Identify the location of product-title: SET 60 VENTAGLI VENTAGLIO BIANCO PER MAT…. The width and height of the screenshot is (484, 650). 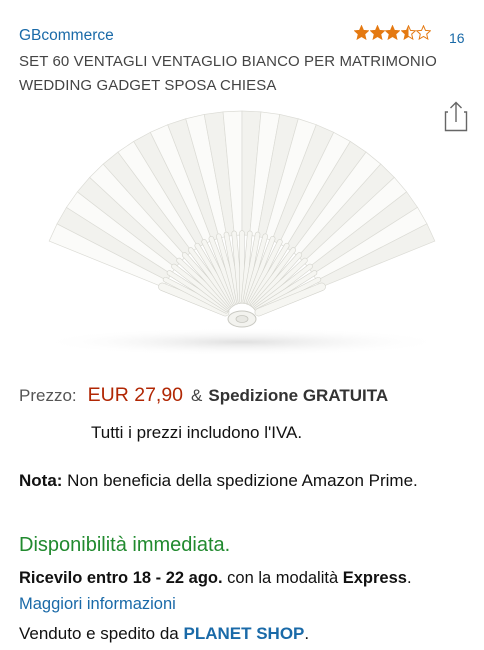
(228, 73).